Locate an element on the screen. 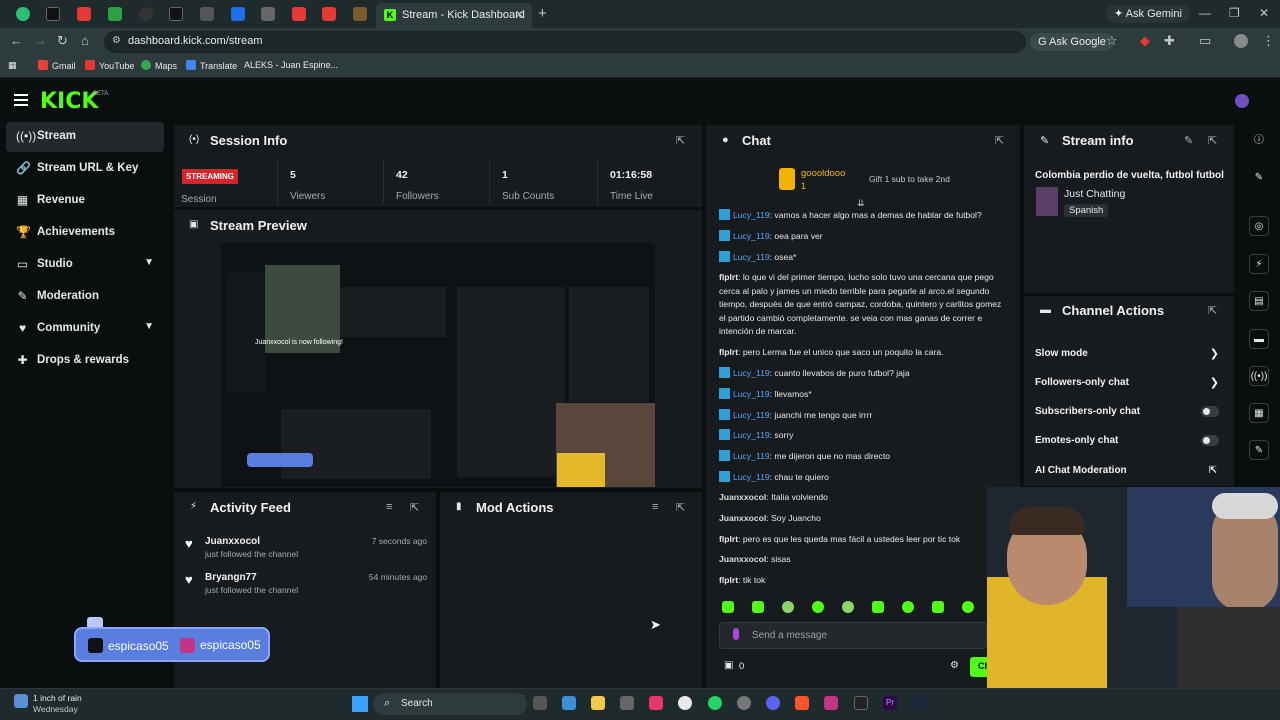 The image size is (1280, 720). maximize-icon: ❐ is located at coordinates (1234, 13).